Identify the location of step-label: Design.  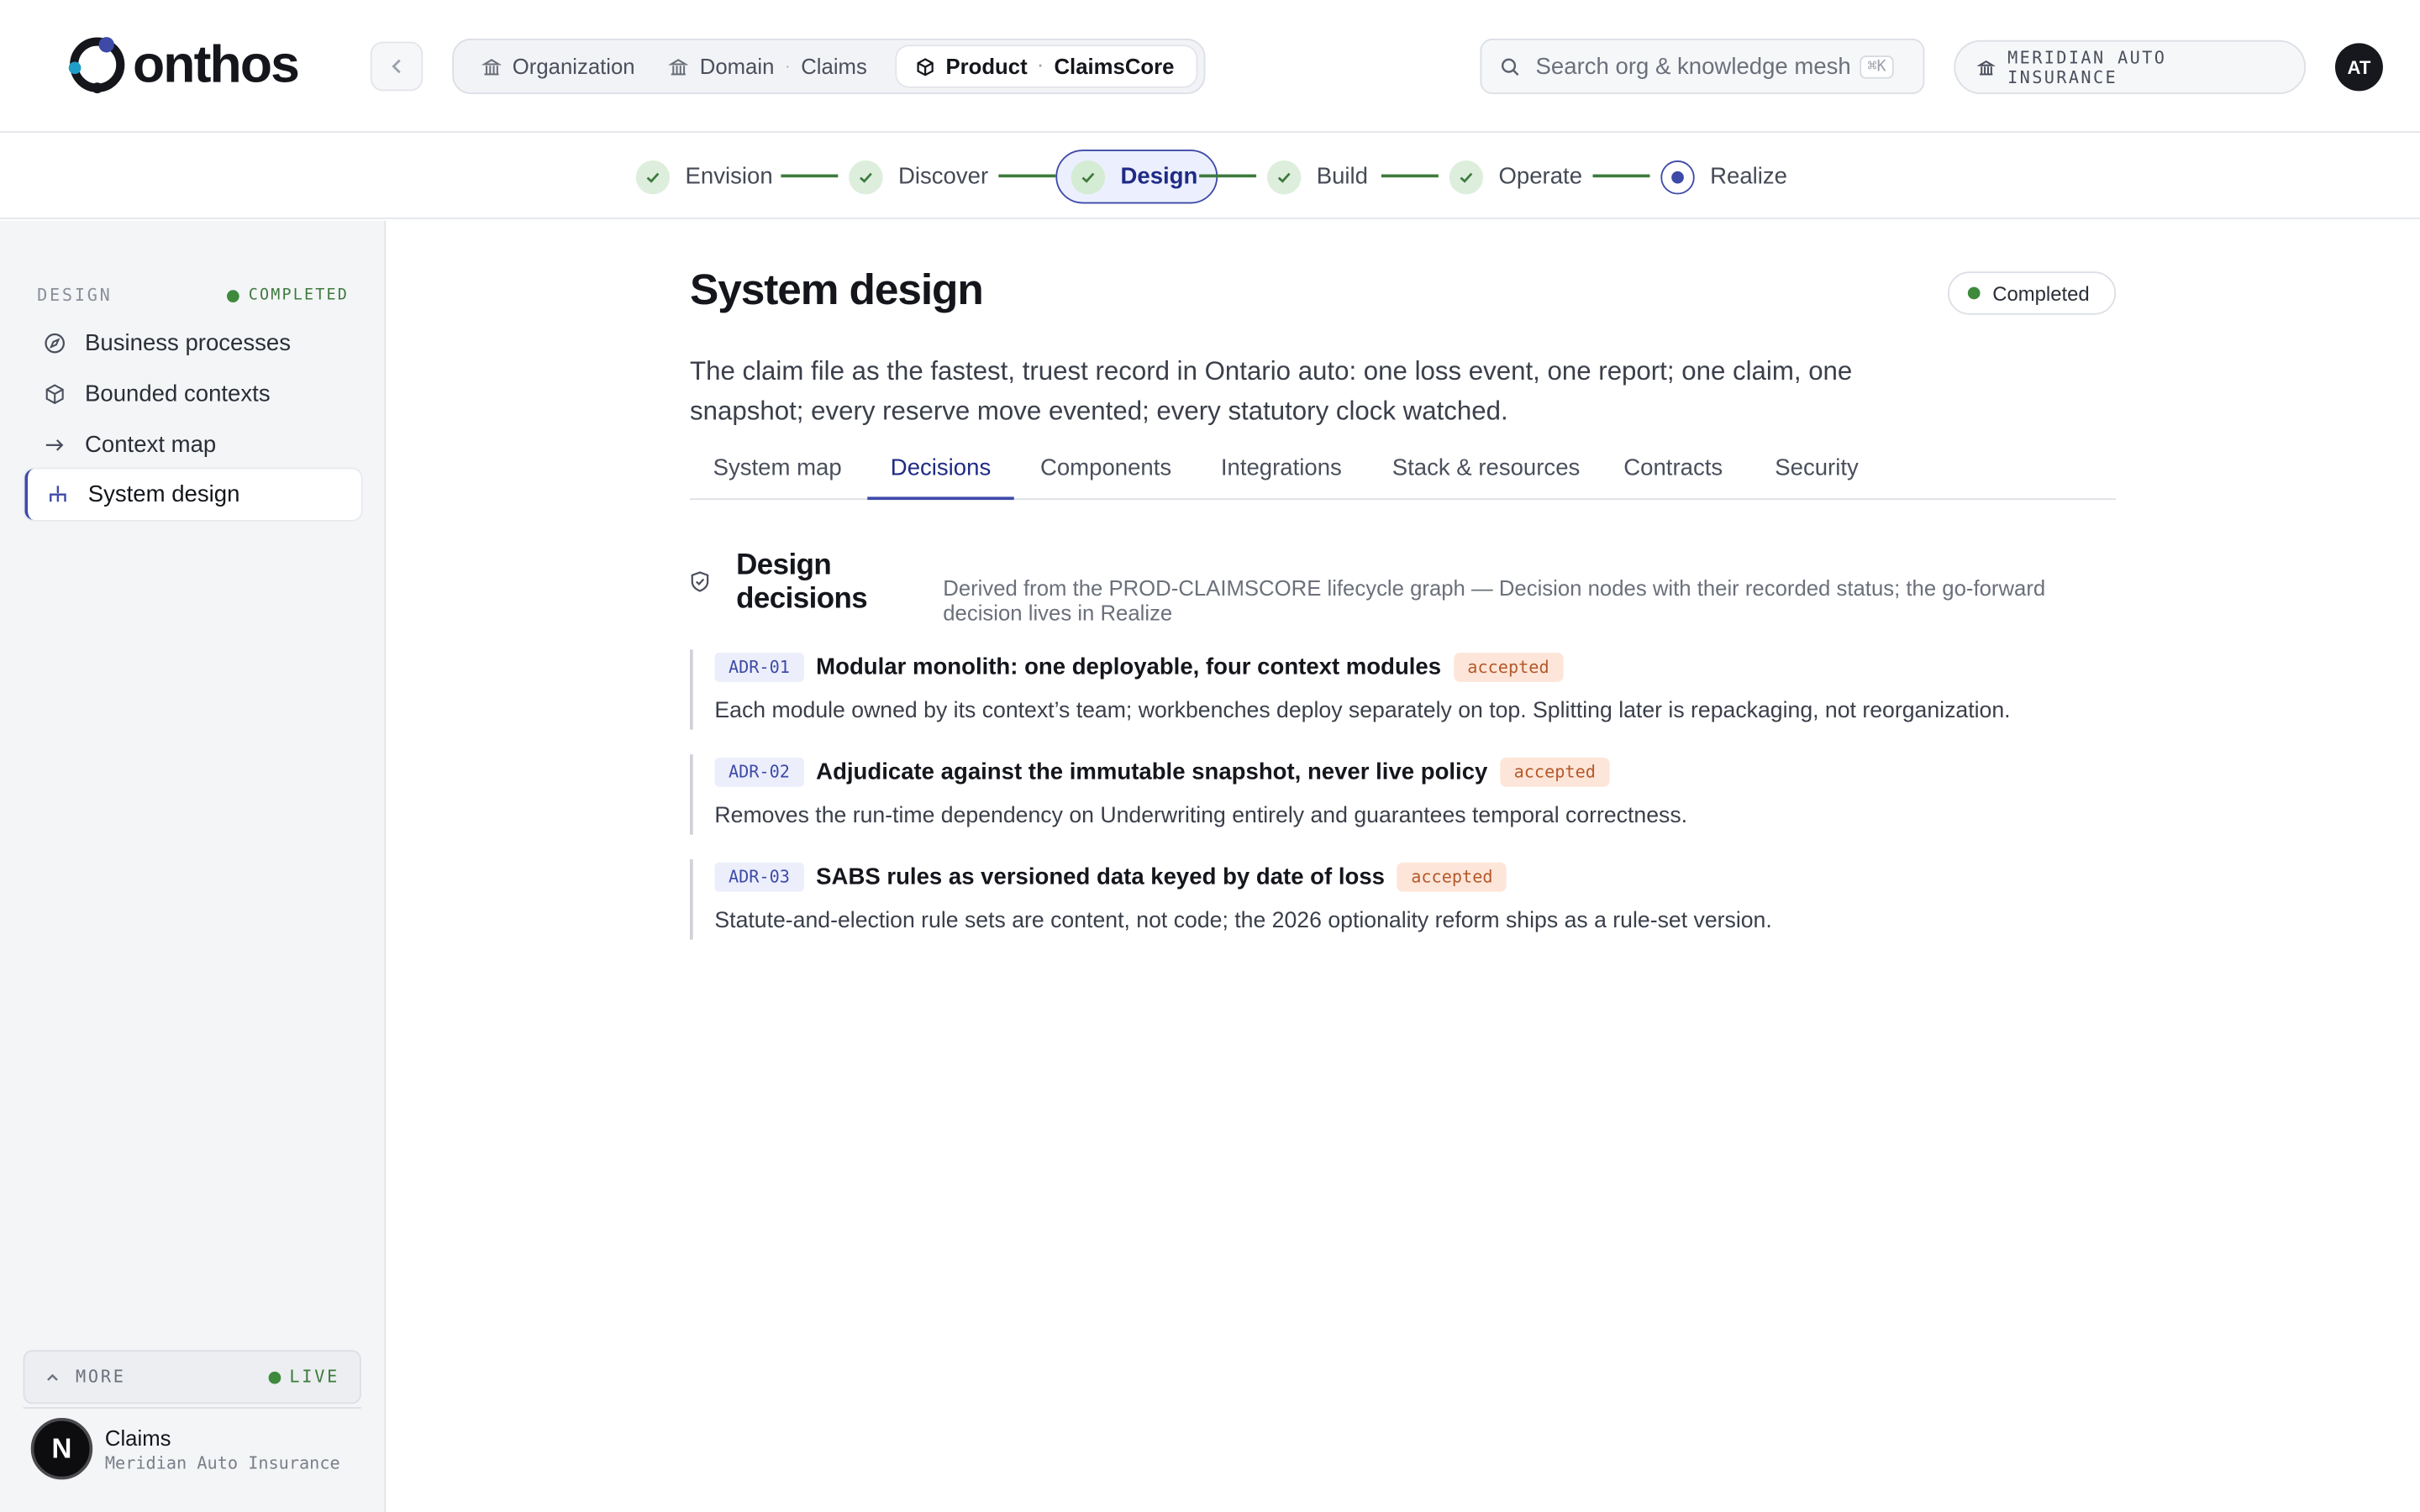
(1159, 176).